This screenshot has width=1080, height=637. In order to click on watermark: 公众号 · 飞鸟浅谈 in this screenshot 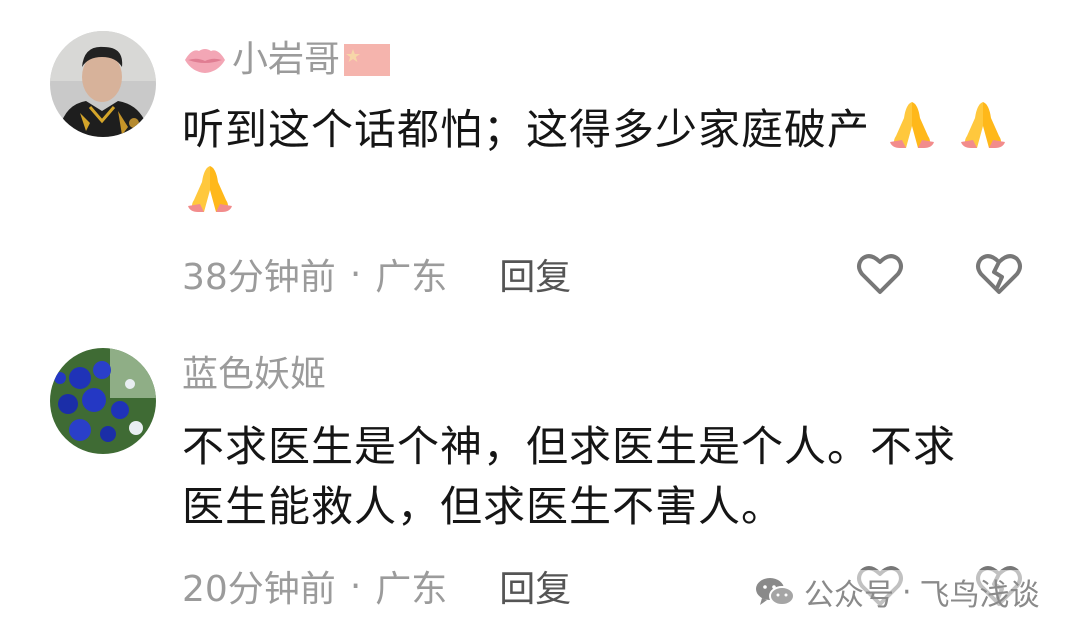, I will do `click(897, 592)`.